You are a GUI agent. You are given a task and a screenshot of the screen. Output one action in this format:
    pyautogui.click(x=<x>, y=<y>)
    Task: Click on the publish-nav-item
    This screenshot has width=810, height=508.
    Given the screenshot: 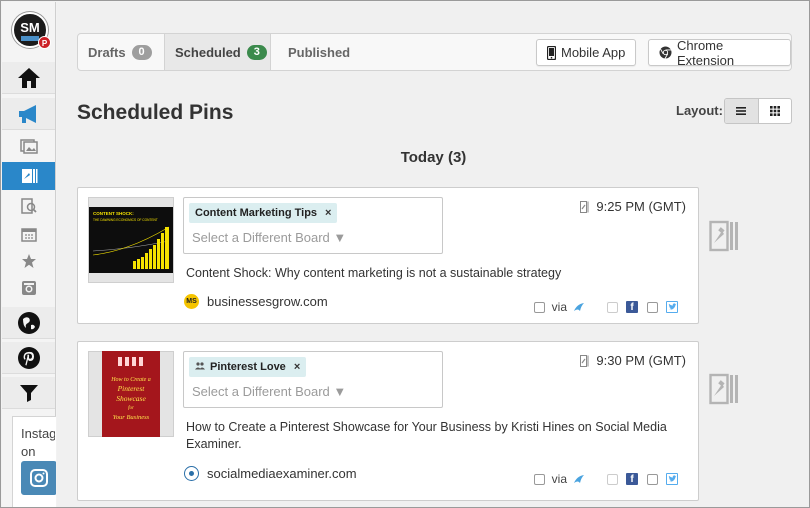 What is the action you would take?
    pyautogui.click(x=28, y=114)
    